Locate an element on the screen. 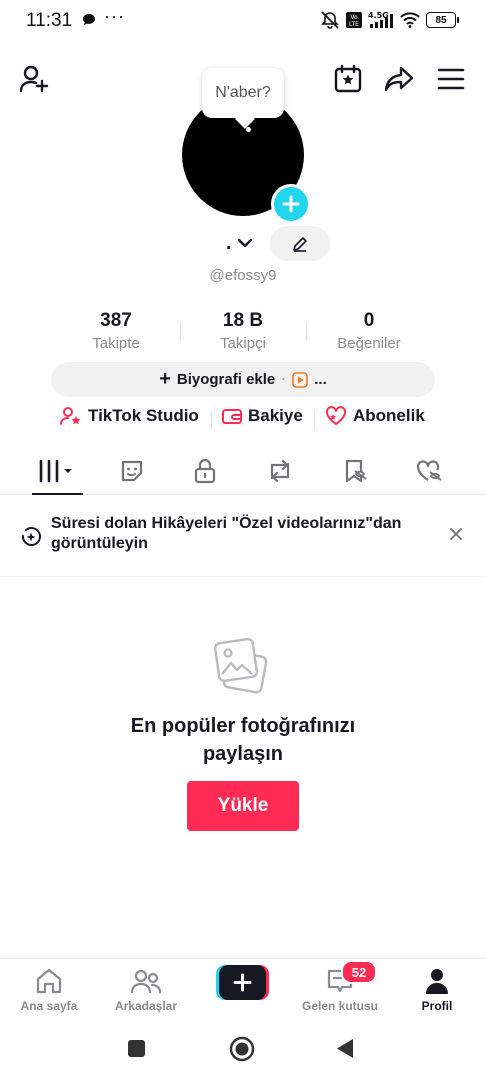 Image resolution: width=486 pixels, height=1080 pixels. more-notifications-icon: ··· is located at coordinates (114, 16).